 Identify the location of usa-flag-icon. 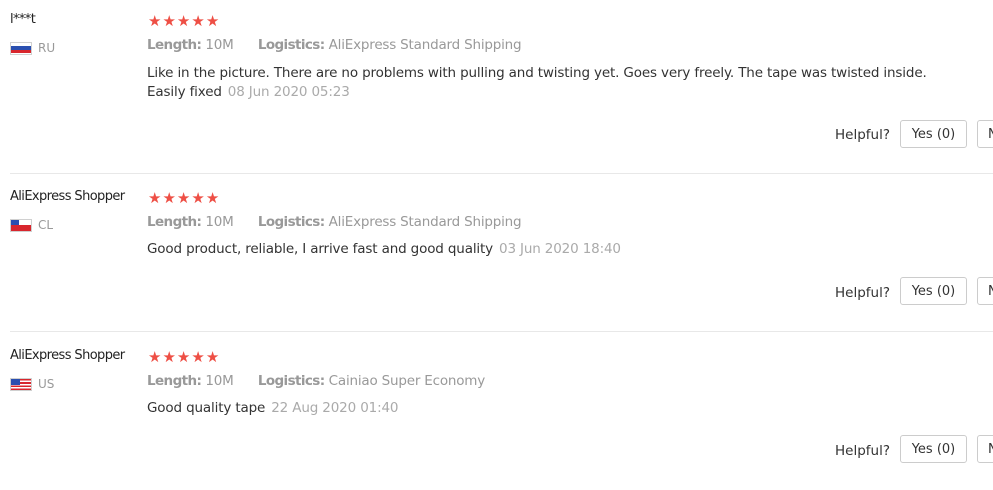
(21, 384).